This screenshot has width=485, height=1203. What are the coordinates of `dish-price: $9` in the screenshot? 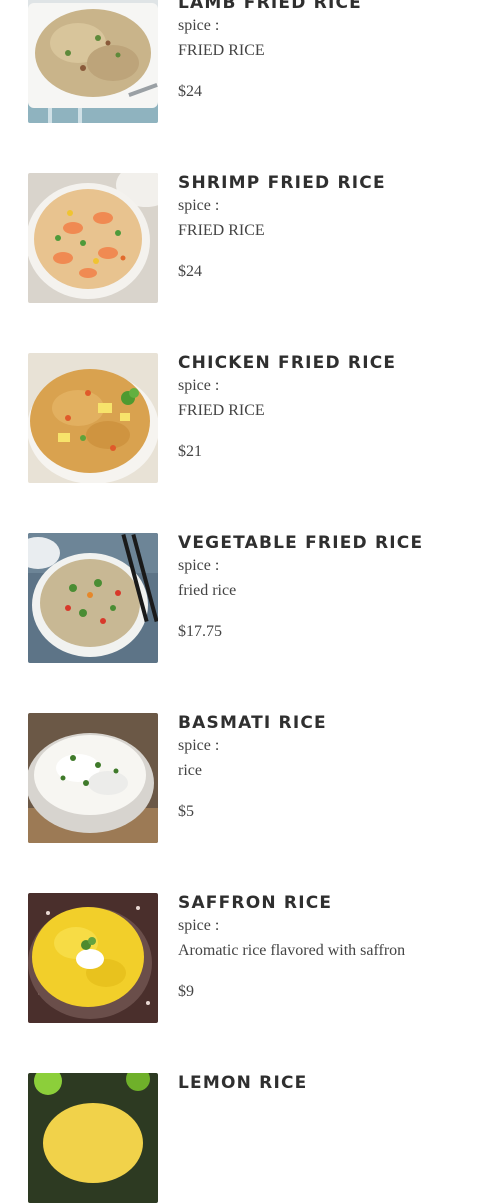 It's located at (186, 991).